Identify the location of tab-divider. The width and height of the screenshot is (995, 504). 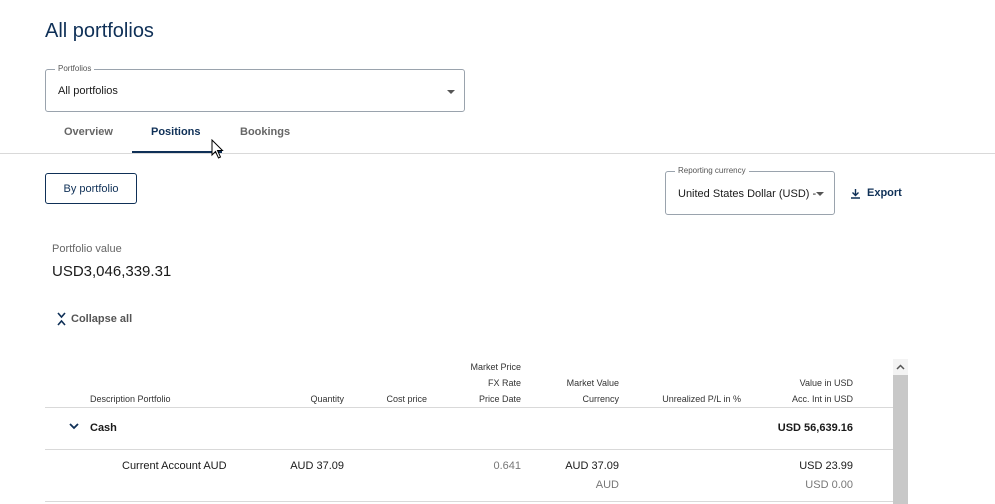
(497, 153).